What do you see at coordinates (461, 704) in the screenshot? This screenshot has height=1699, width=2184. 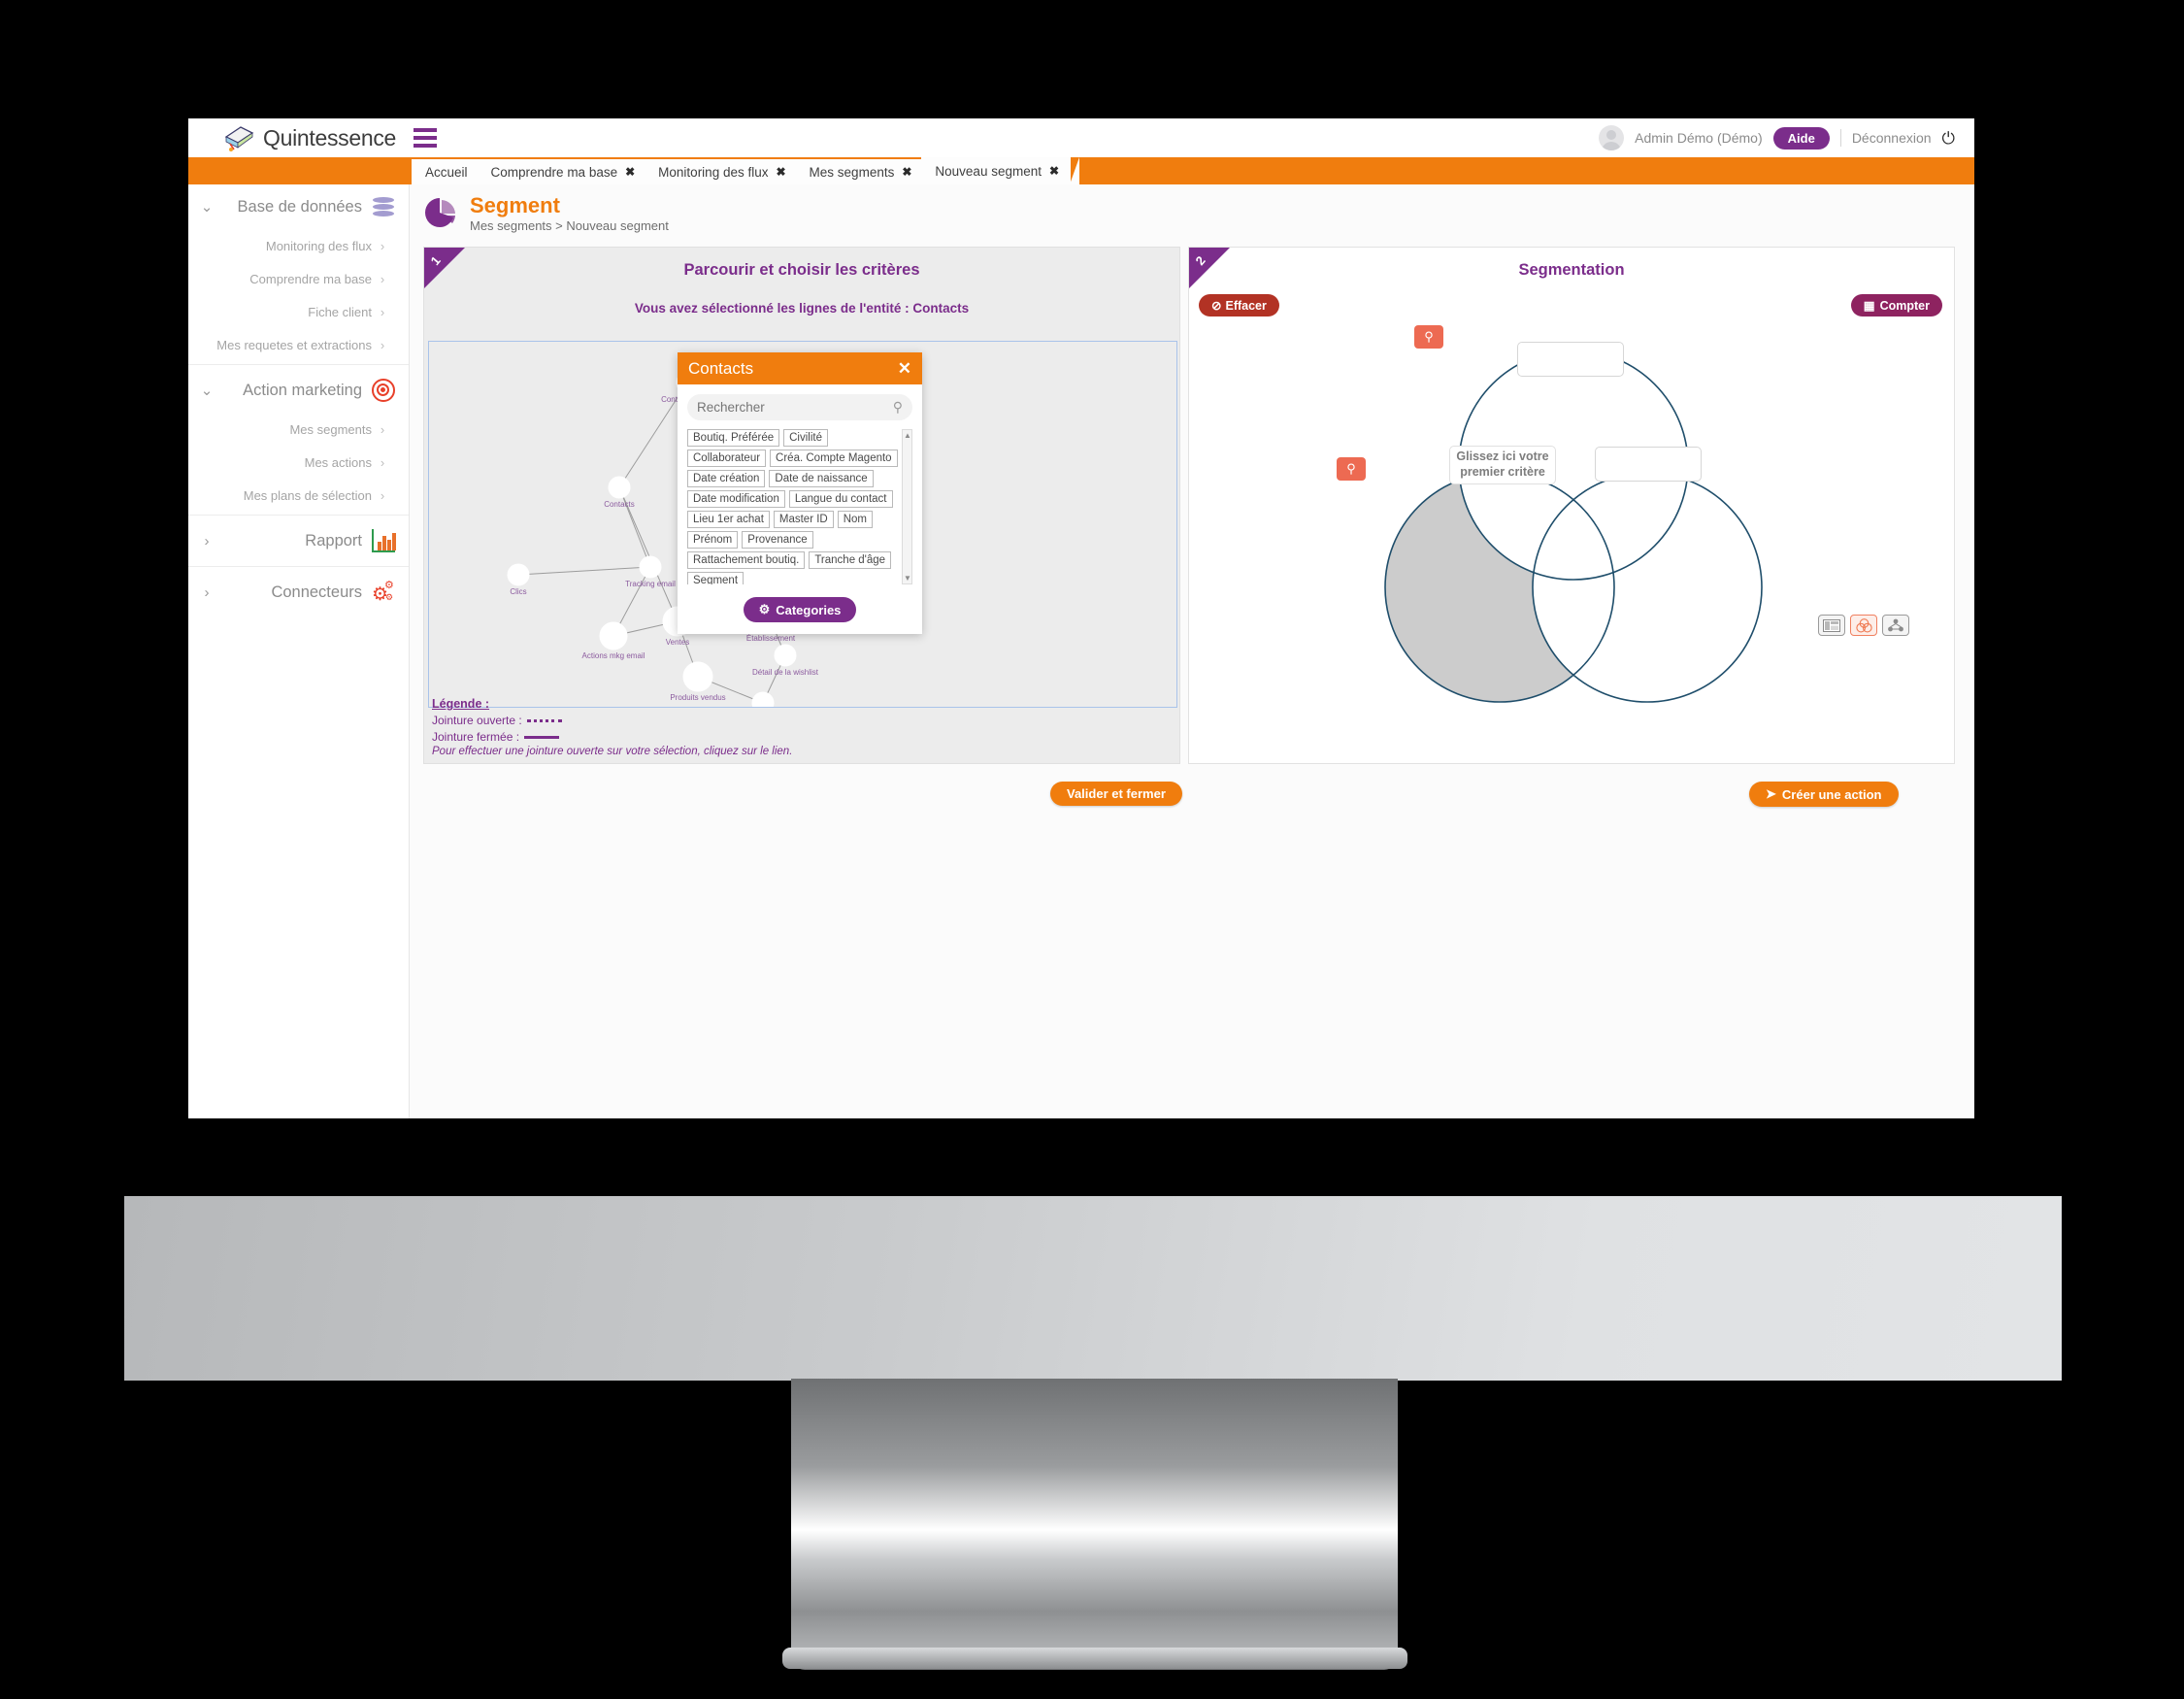 I see `legend-title: Légende :` at bounding box center [461, 704].